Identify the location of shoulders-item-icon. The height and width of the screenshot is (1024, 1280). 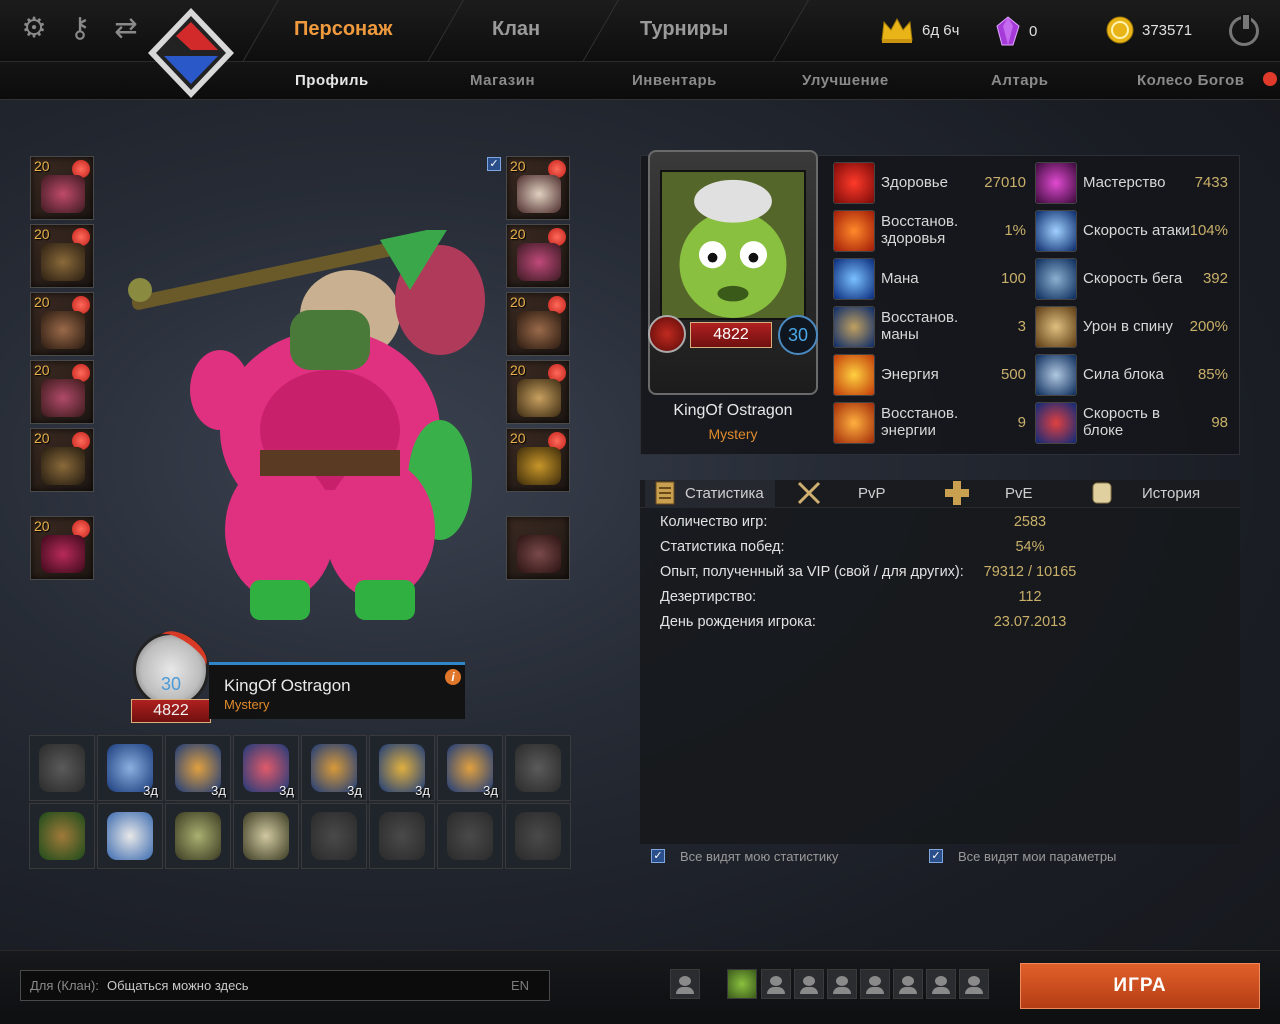
(539, 330).